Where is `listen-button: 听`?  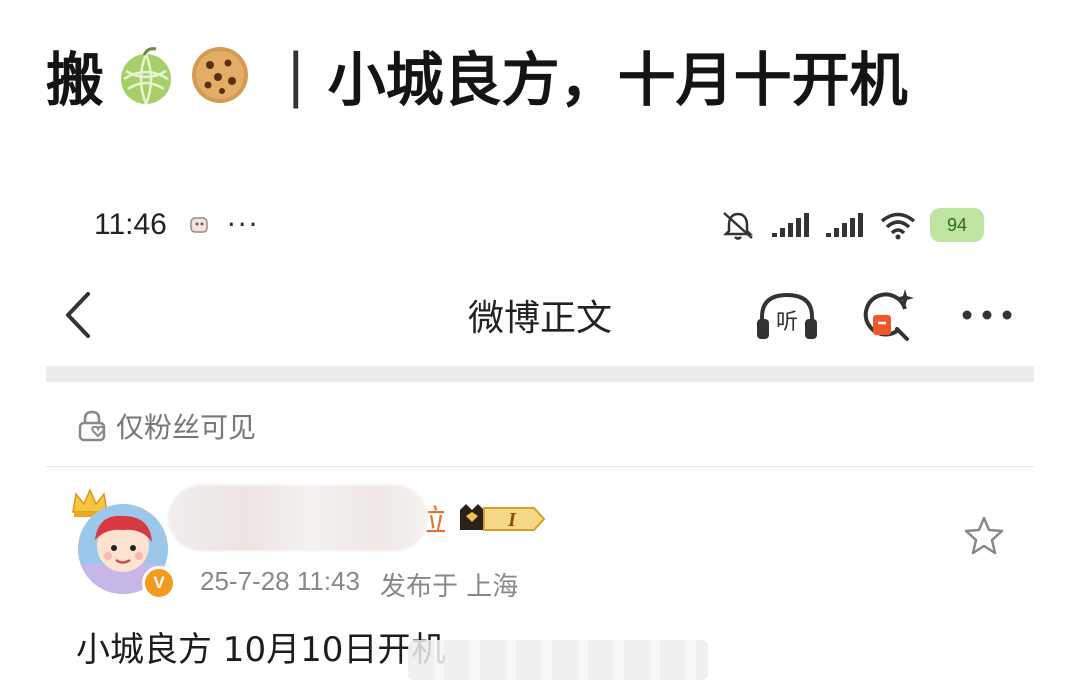
listen-button: 听 is located at coordinates (787, 315).